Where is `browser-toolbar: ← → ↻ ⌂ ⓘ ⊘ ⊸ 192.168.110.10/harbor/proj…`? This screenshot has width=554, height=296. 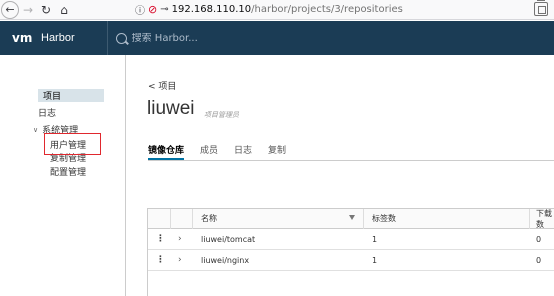
browser-toolbar: ← → ↻ ⌂ ⓘ ⊘ ⊸ 192.168.110.10/harbor/proj… is located at coordinates (277, 10).